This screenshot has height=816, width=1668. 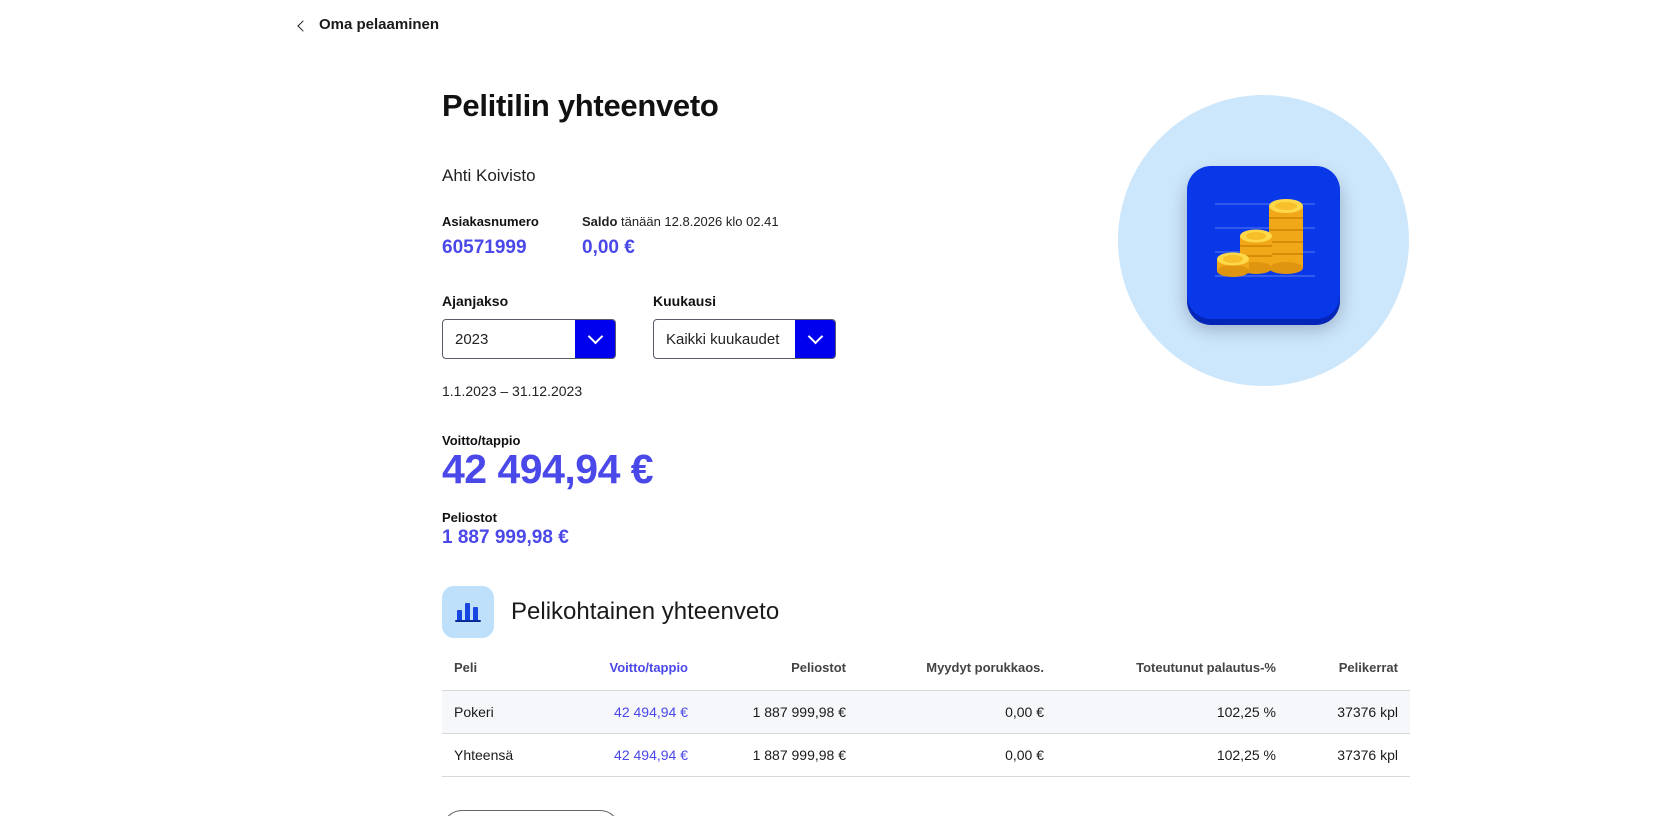 What do you see at coordinates (779, 668) in the screenshot?
I see `col-stakes: Peliostot` at bounding box center [779, 668].